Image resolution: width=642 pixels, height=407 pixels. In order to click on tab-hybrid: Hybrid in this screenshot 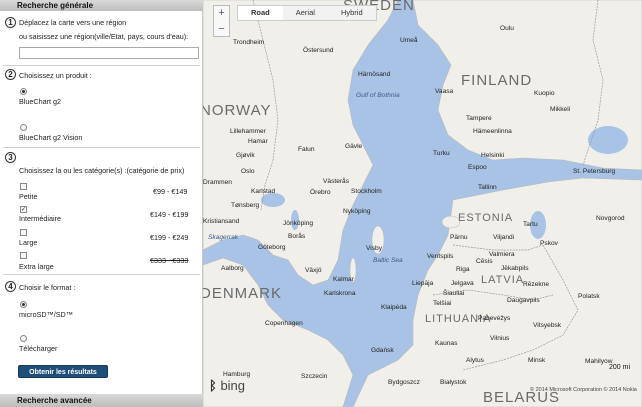, I will do `click(352, 13)`.